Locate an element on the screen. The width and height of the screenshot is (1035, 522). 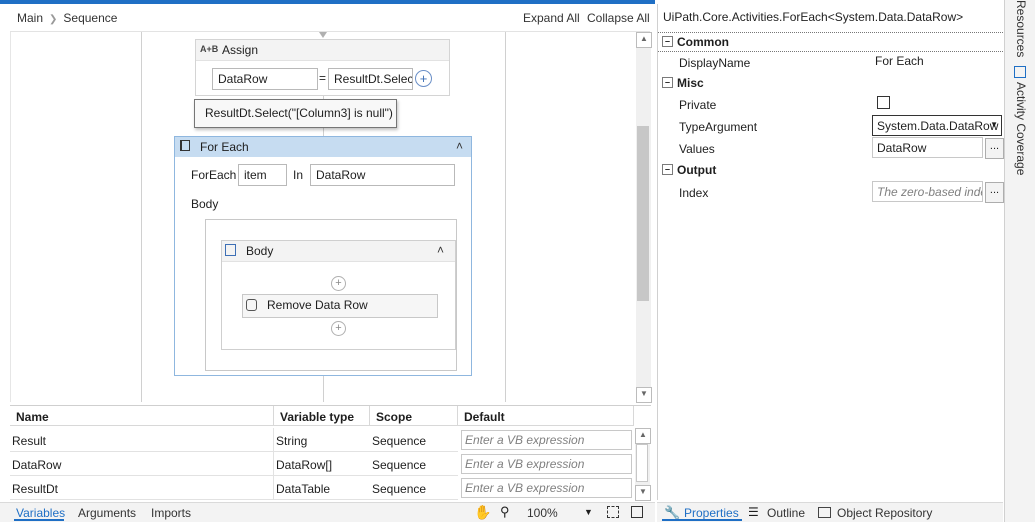
variable-name: DataRow is located at coordinates (142, 464).